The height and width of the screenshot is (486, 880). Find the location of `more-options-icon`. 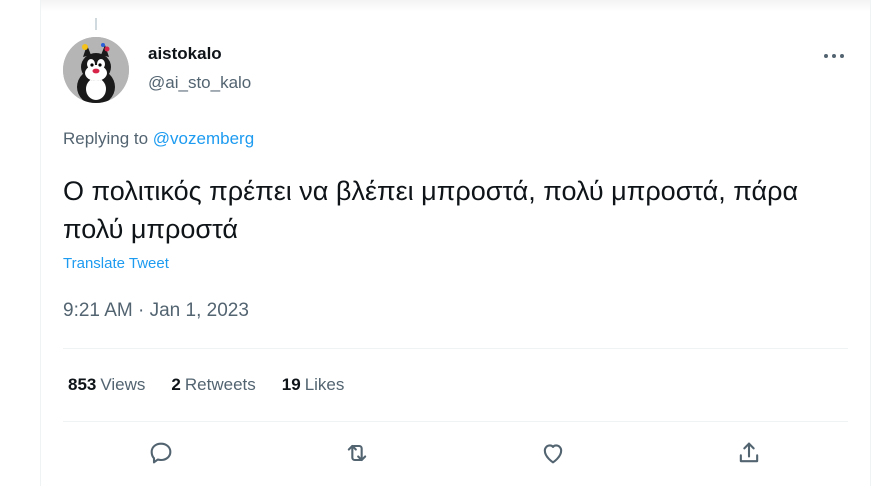

more-options-icon is located at coordinates (834, 56).